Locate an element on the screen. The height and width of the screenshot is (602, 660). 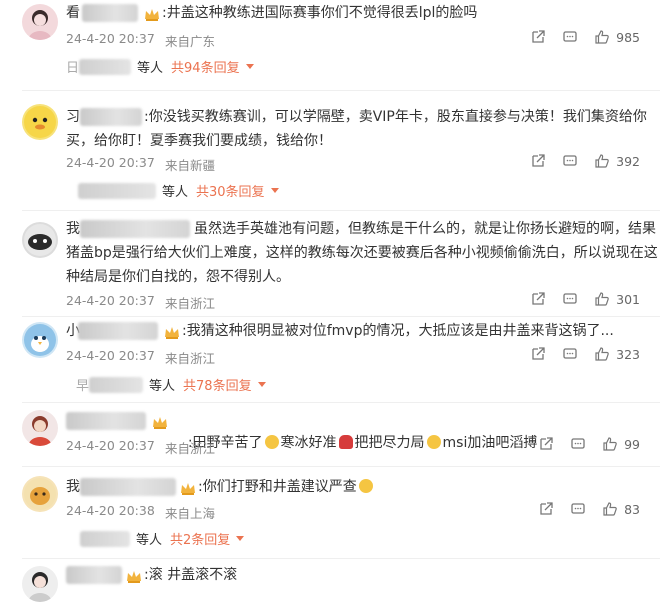
smile-emoji-icon is located at coordinates (365, 486).